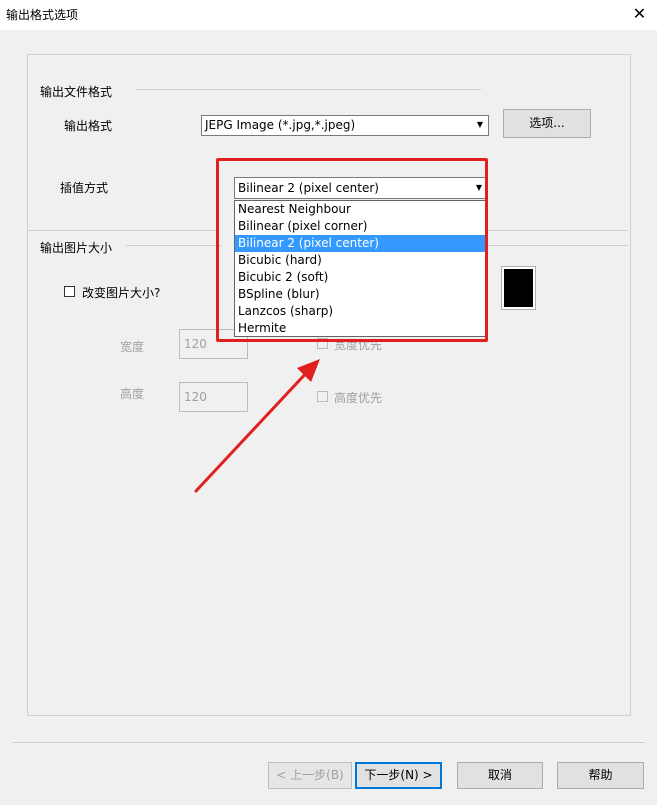  What do you see at coordinates (76, 248) in the screenshot?
I see `group-label-output-size: 输出图片大小` at bounding box center [76, 248].